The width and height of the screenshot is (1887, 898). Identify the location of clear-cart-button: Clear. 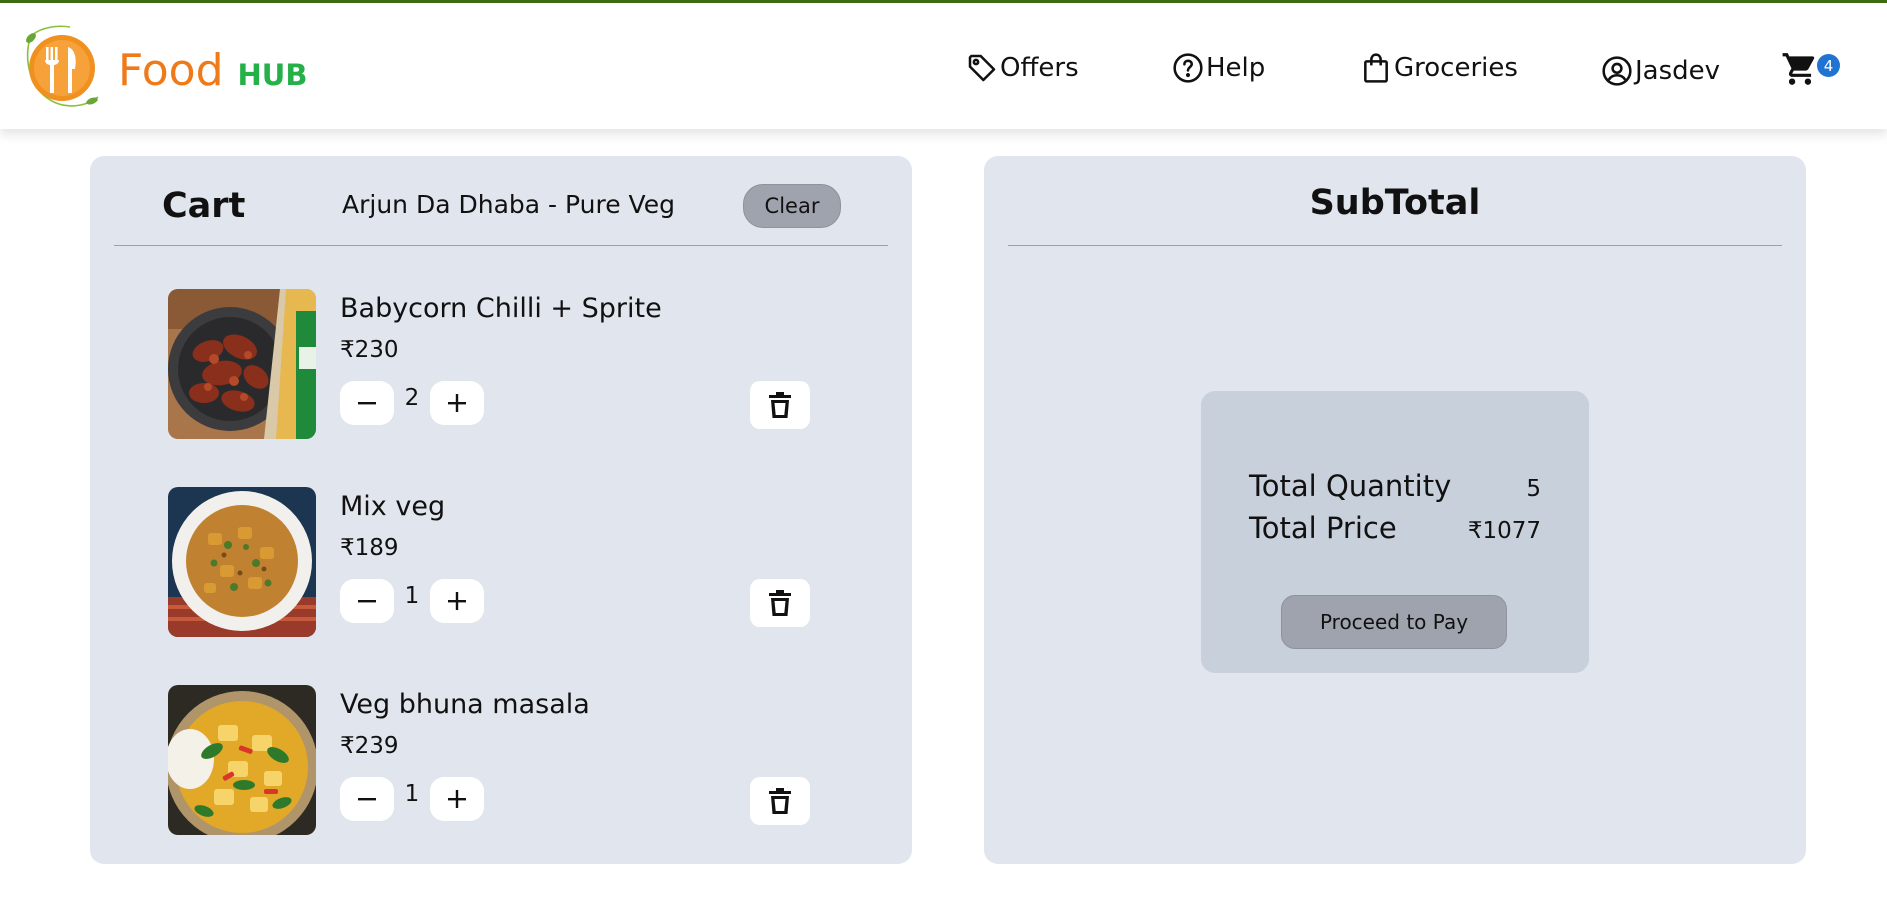
(792, 206).